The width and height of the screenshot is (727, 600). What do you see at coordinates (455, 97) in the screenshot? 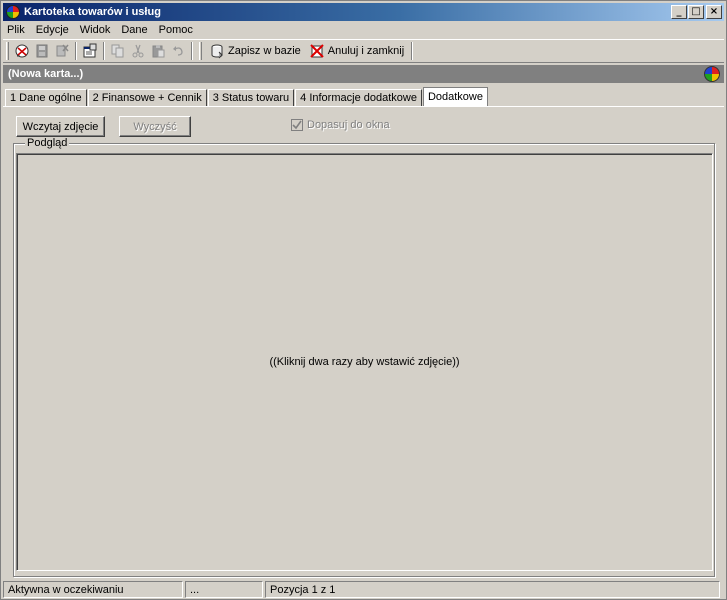
I see `tab-dodatkowe: Dodatkowe` at bounding box center [455, 97].